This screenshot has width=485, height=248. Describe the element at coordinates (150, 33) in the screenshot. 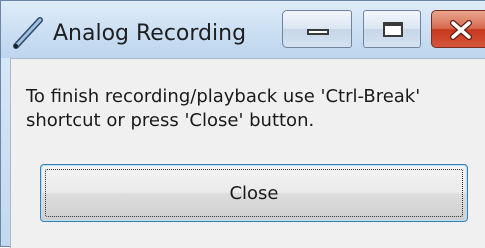

I see `window-title: Analog Recording` at that location.